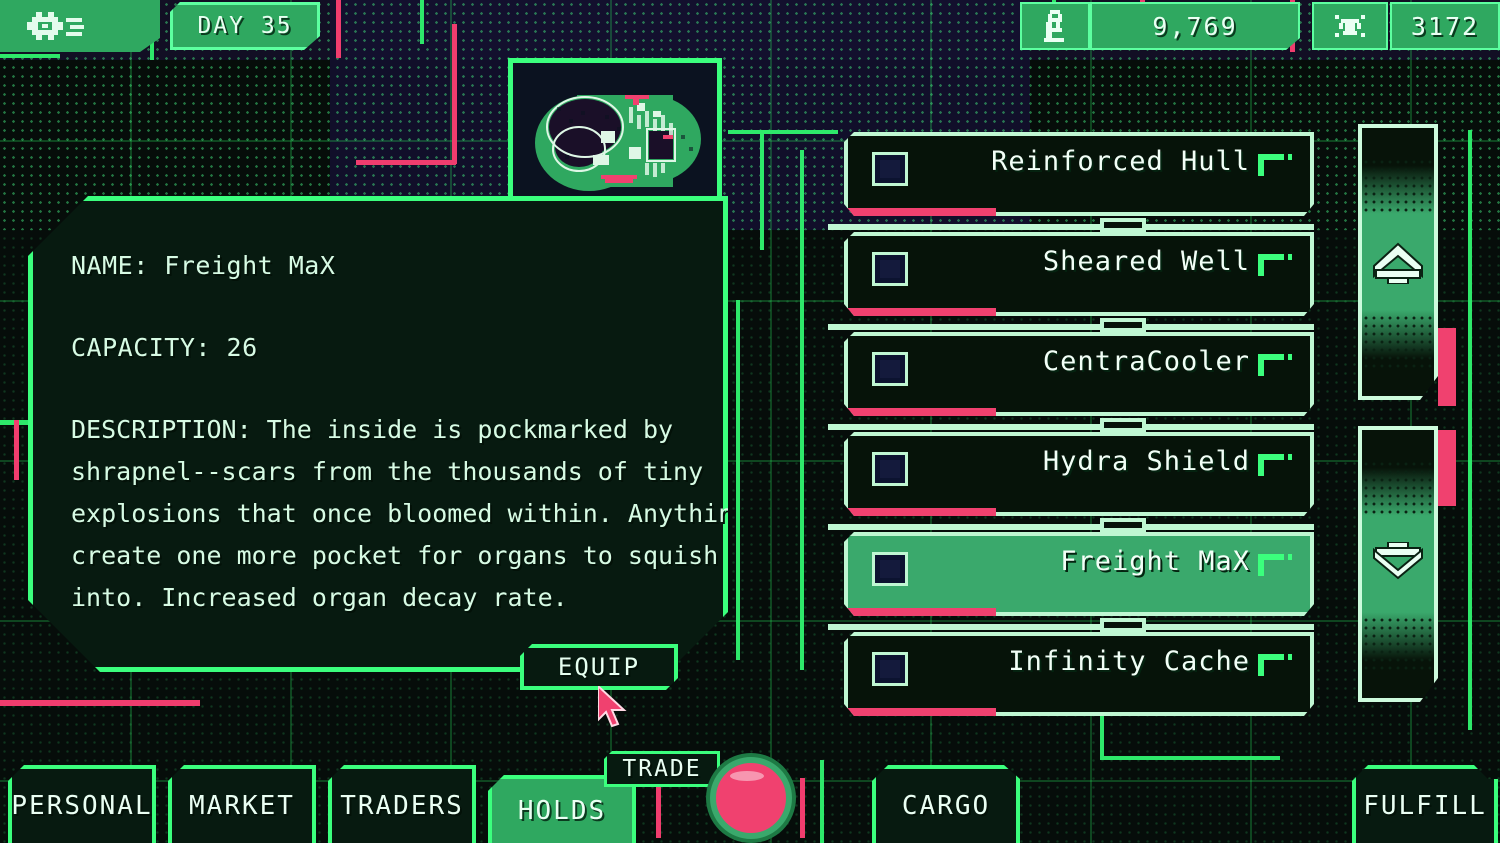  I want to click on credits-icon-box, so click(1055, 26).